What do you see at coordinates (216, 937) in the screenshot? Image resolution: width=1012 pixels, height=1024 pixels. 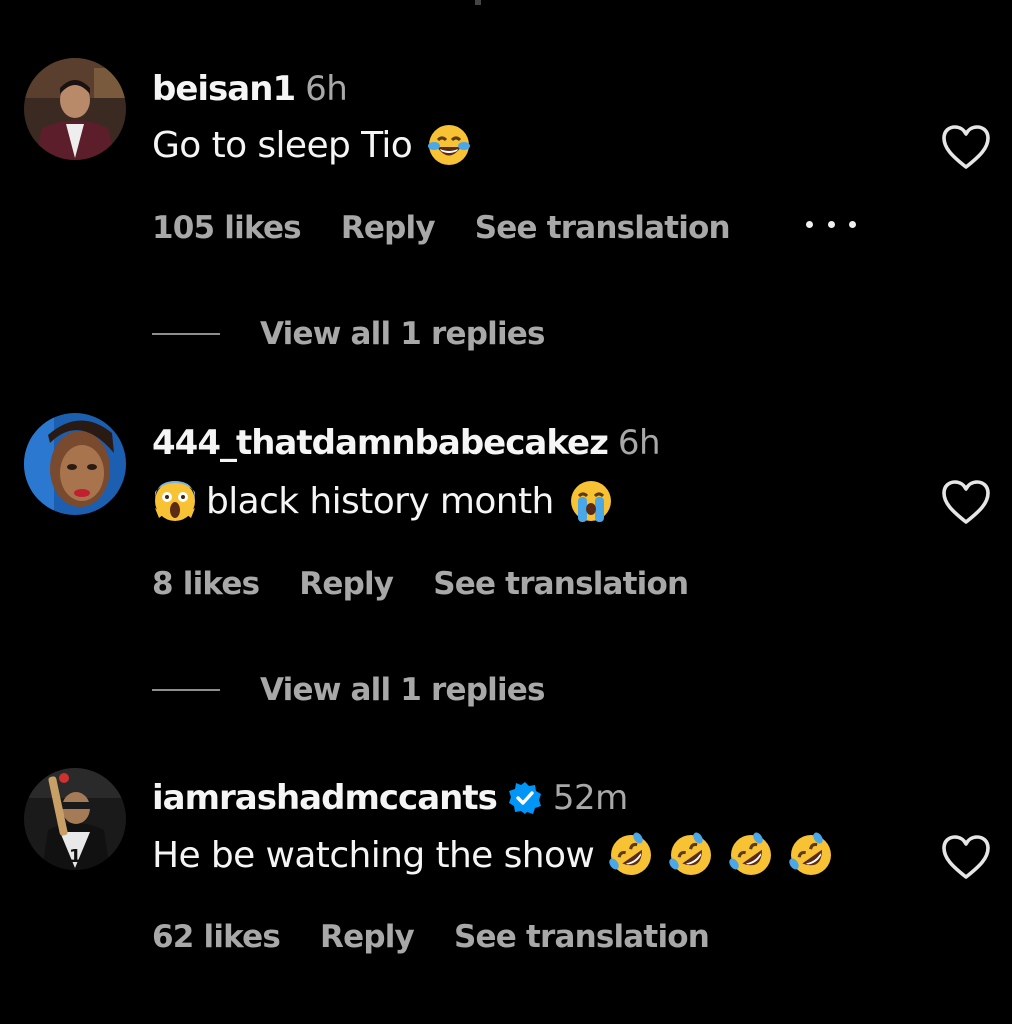 I see `likes-count: 62 likes` at bounding box center [216, 937].